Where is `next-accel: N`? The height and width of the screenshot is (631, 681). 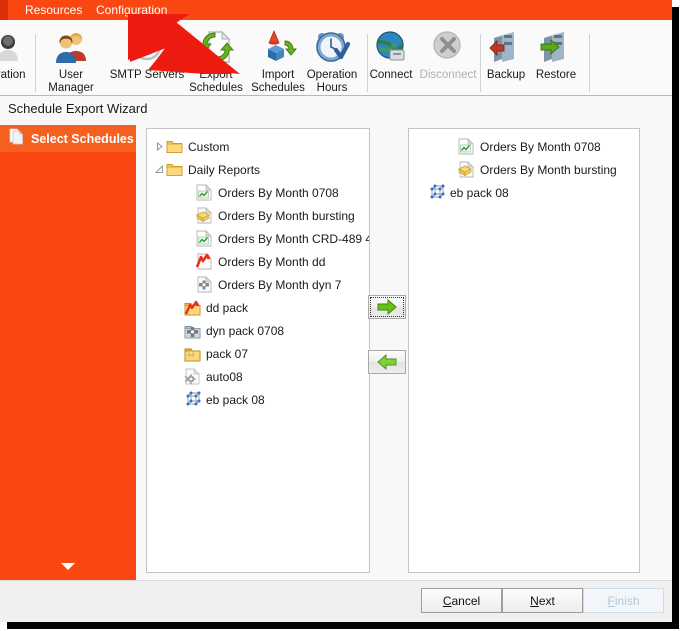 next-accel: N is located at coordinates (534, 600).